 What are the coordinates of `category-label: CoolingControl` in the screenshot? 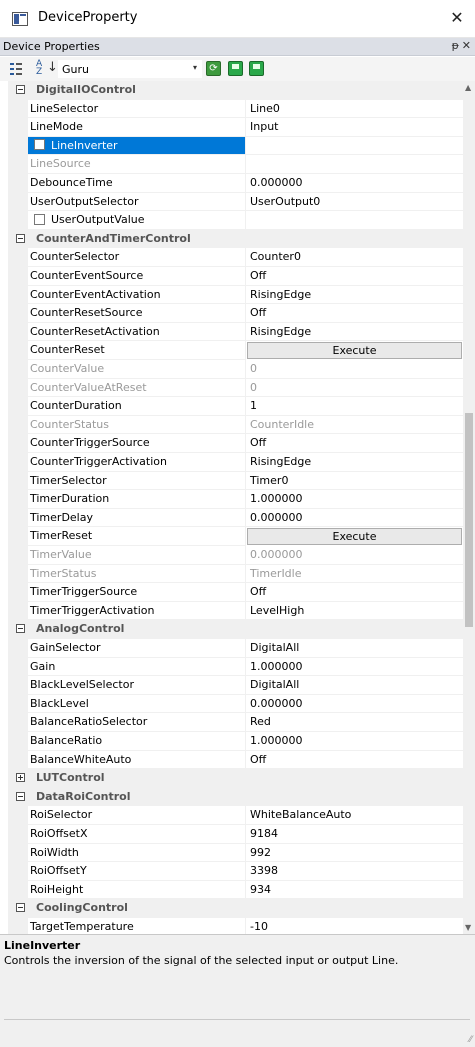 It's located at (235, 908).